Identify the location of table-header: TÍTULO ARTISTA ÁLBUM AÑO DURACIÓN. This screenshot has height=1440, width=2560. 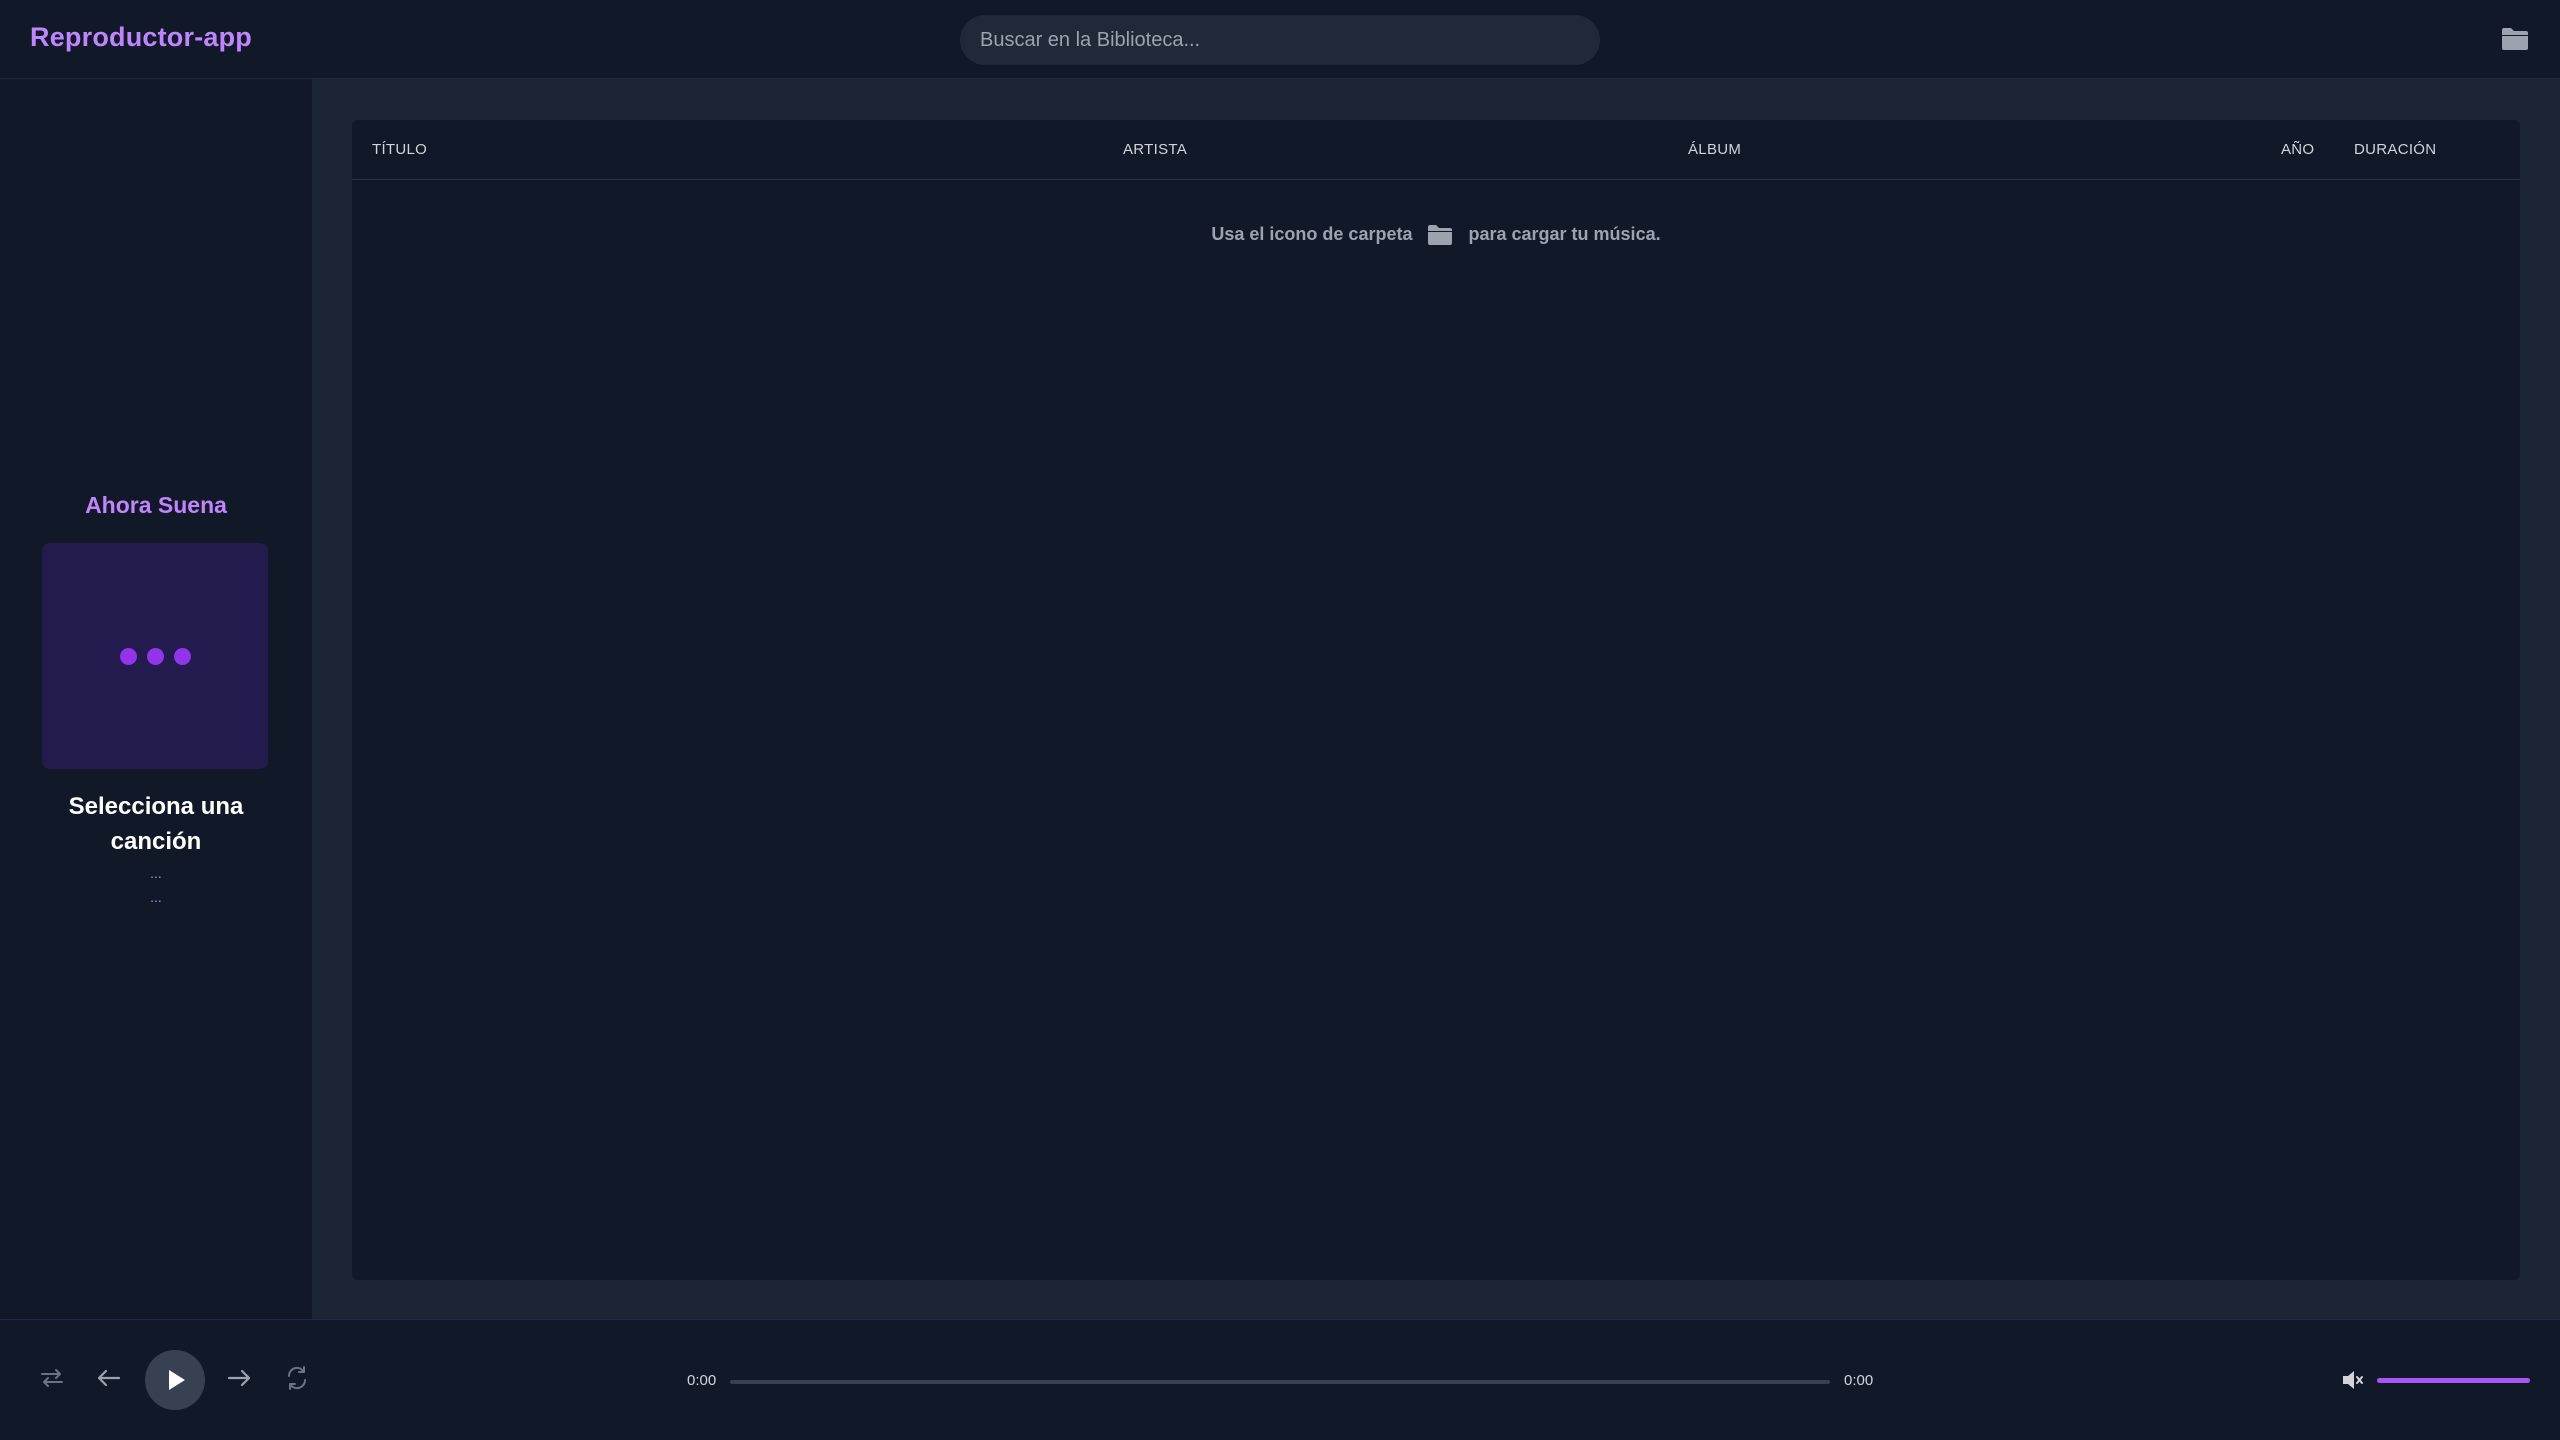
(1436, 150).